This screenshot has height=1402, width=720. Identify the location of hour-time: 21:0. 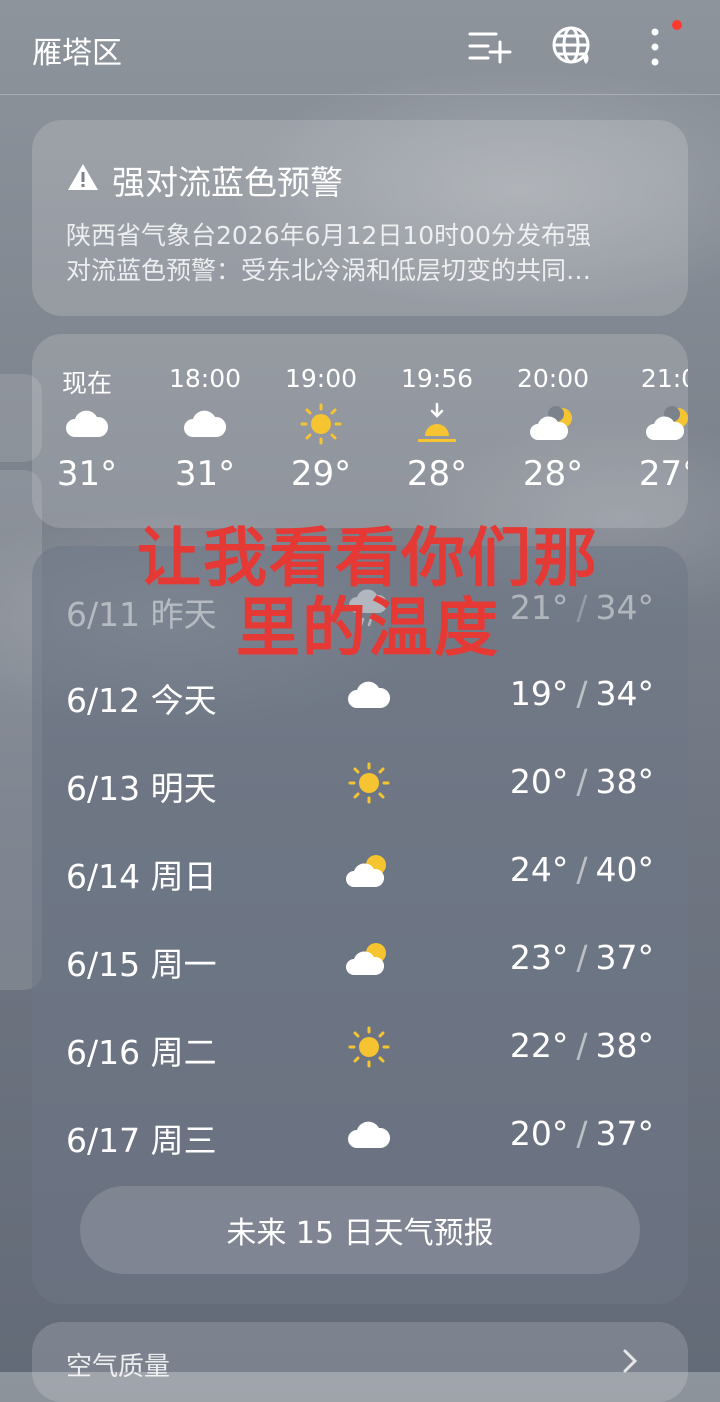
(664, 378).